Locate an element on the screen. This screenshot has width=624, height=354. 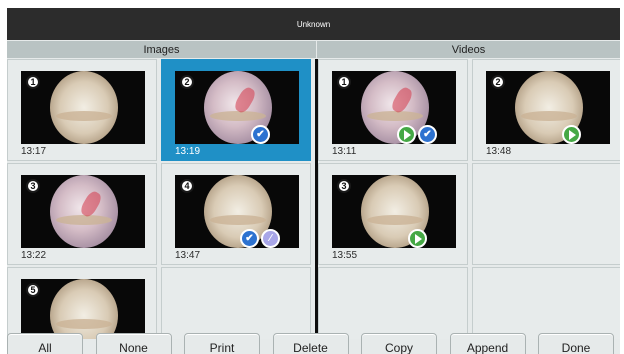
append-button: Append is located at coordinates (487, 343).